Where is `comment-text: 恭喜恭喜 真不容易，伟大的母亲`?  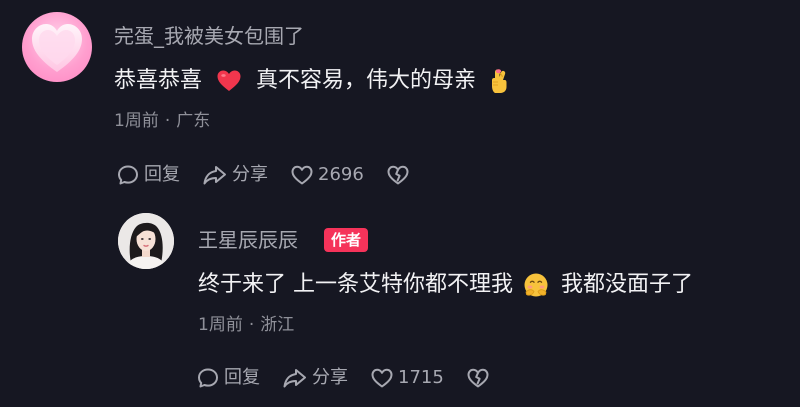
comment-text: 恭喜恭喜 真不容易，伟大的母亲 is located at coordinates (311, 81).